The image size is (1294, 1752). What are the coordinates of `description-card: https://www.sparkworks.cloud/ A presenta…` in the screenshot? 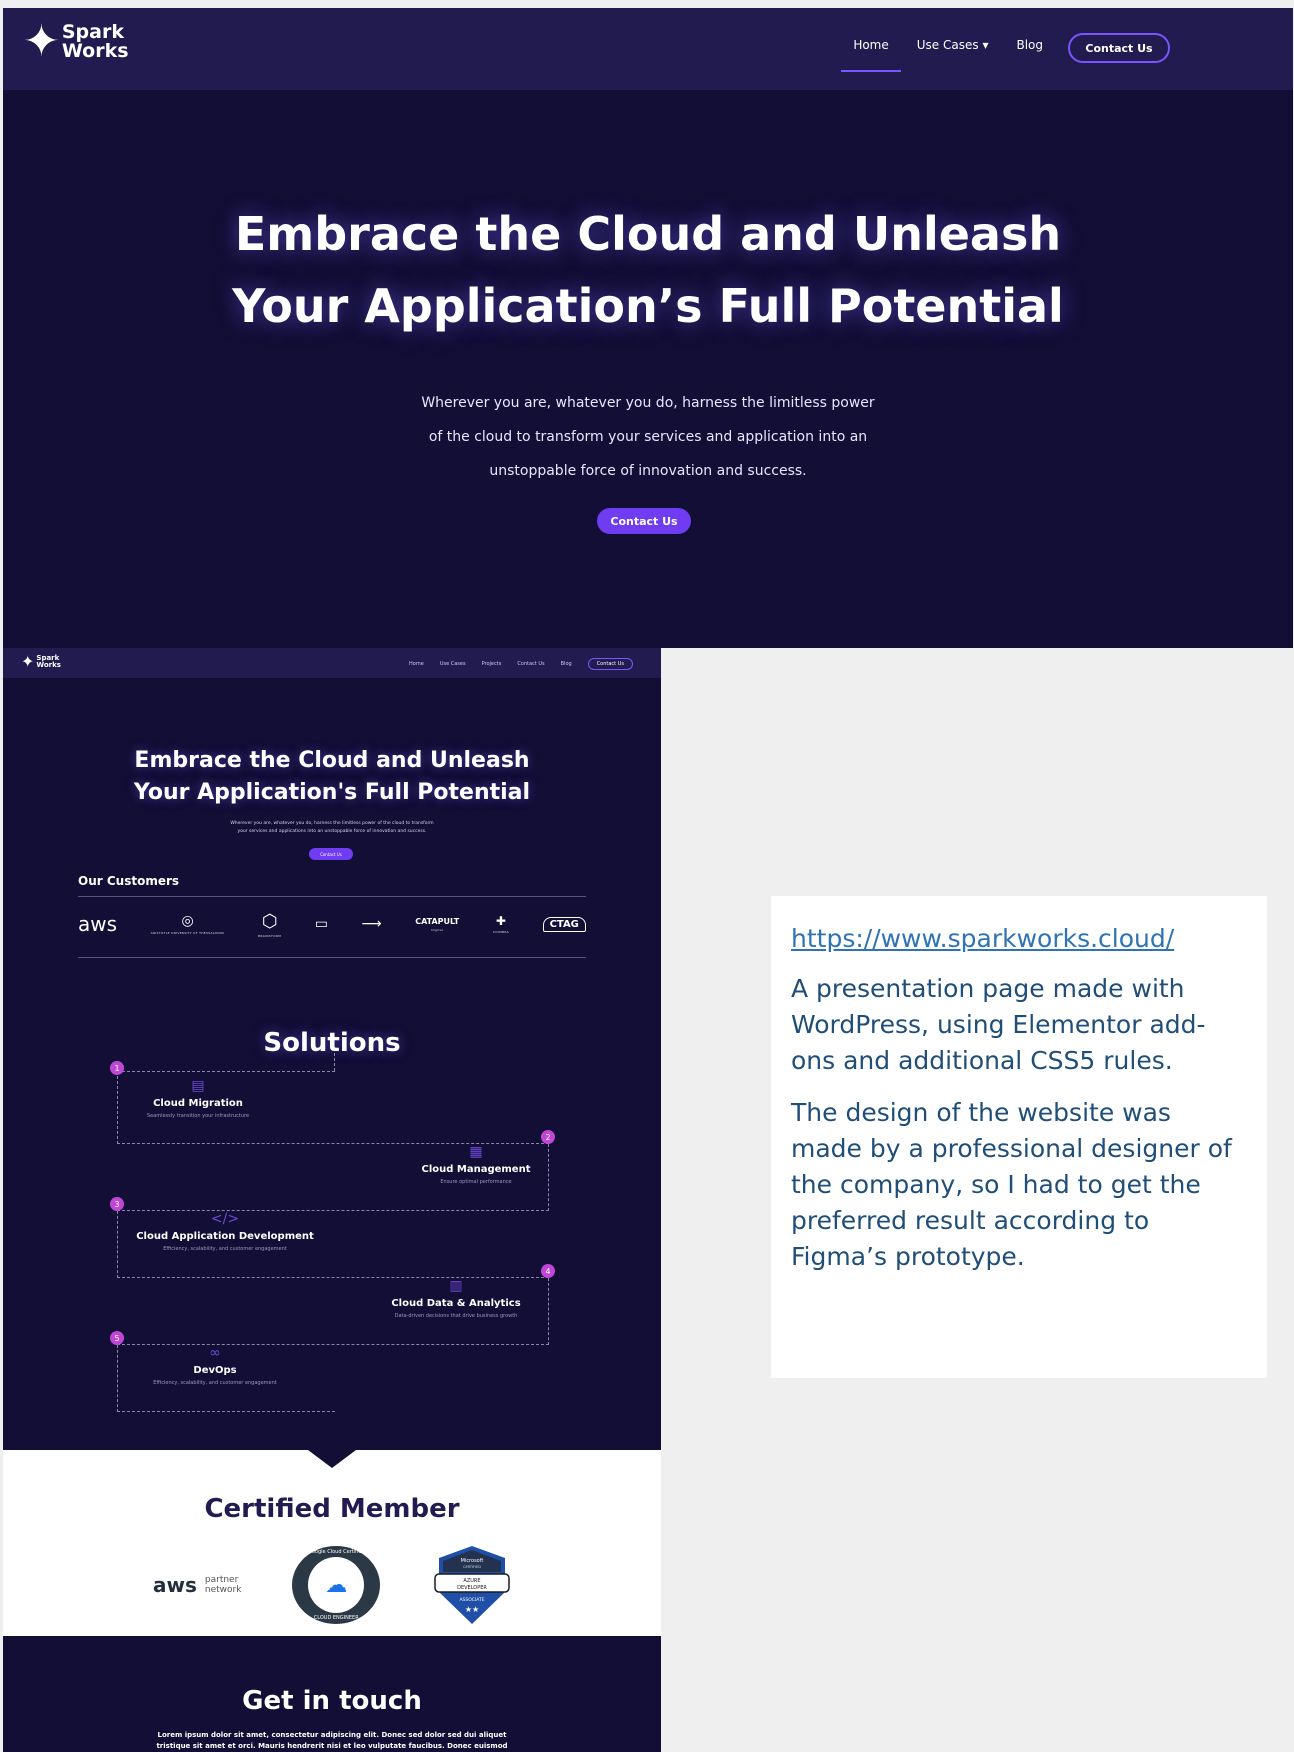 It's located at (1019, 1137).